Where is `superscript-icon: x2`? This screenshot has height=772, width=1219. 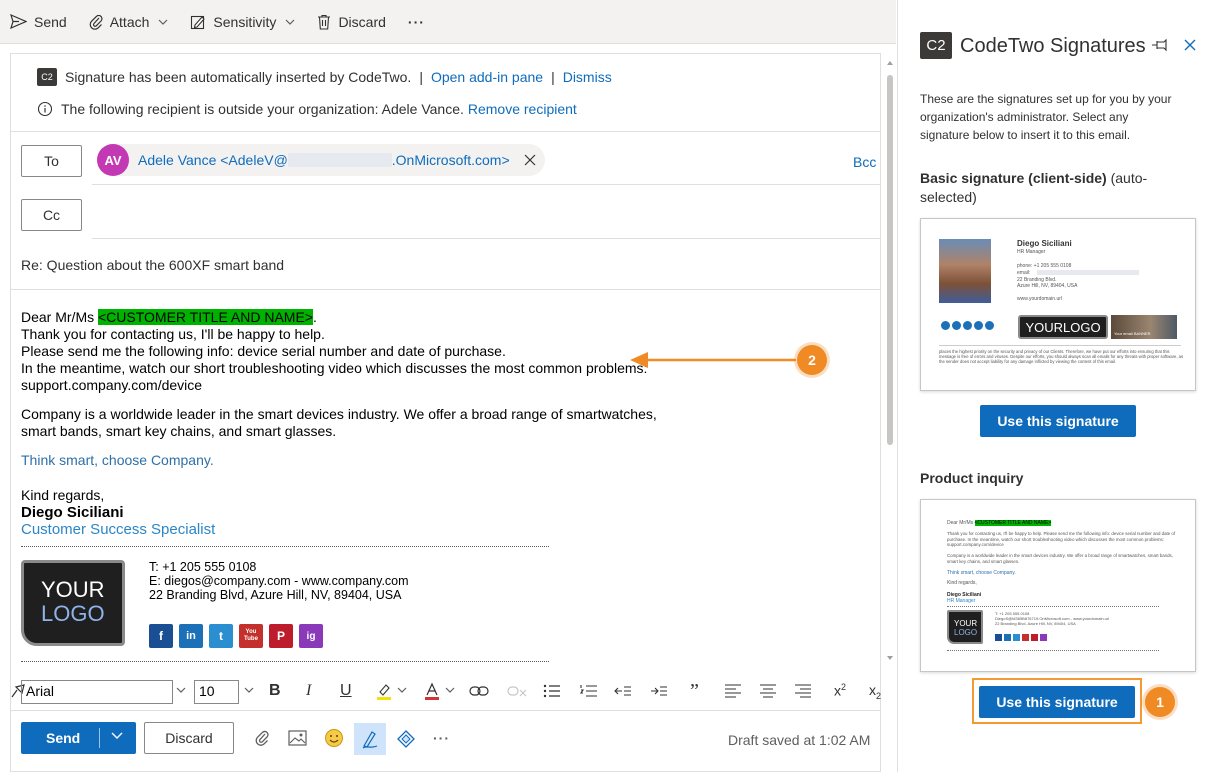
superscript-icon: x2 is located at coordinates (840, 690).